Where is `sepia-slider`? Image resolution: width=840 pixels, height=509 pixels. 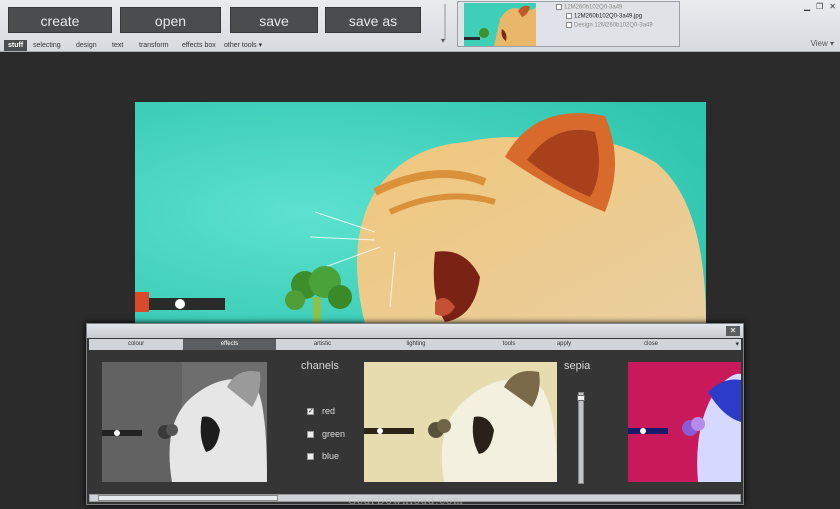 sepia-slider is located at coordinates (581, 438).